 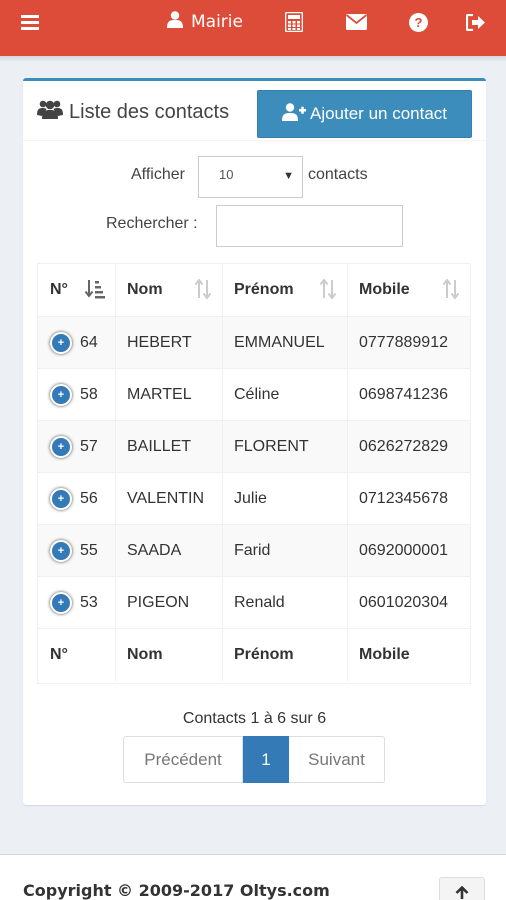 What do you see at coordinates (408, 499) in the screenshot?
I see `cell-mobile: 0712345678` at bounding box center [408, 499].